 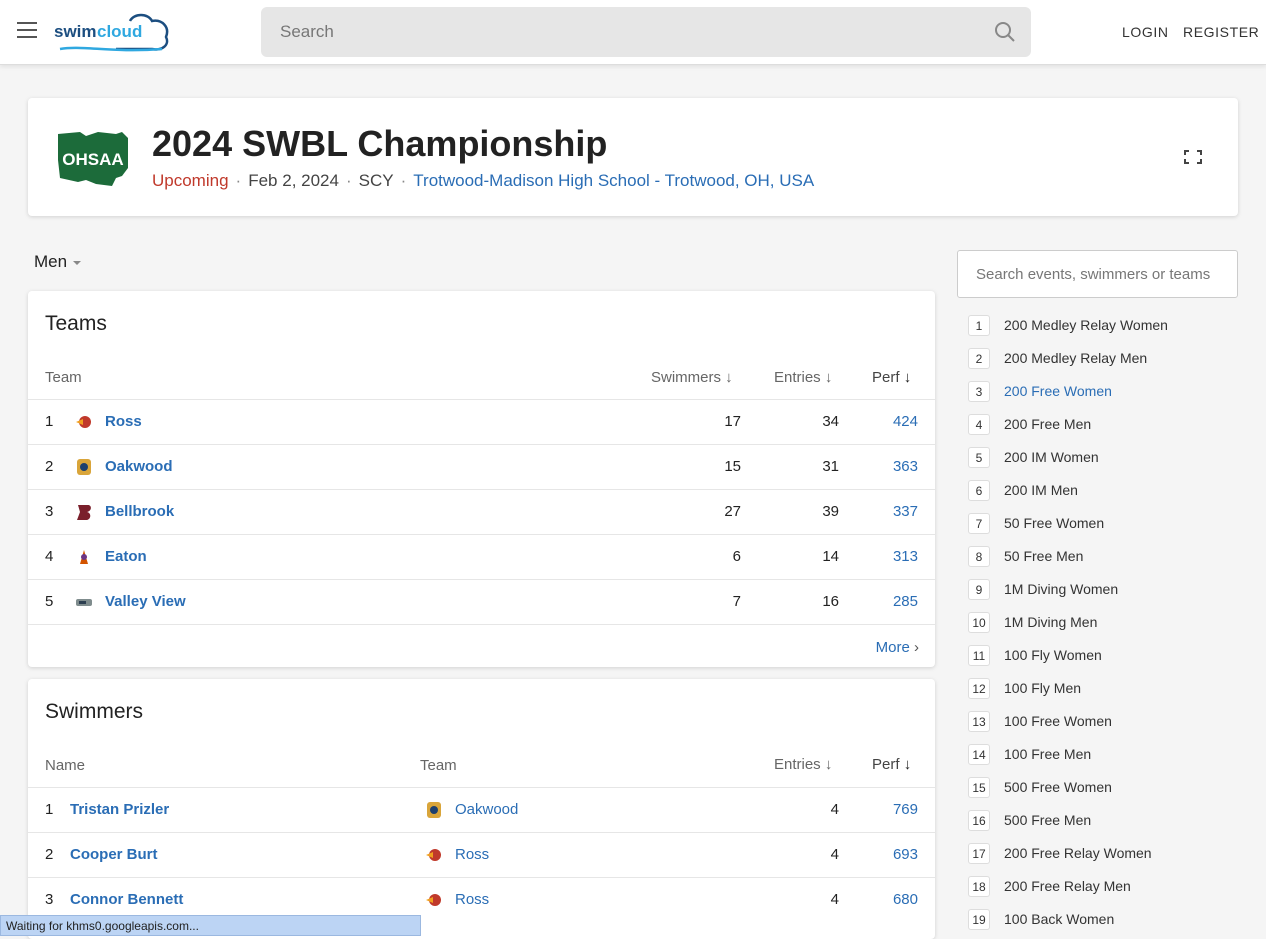 I want to click on event-name: 50 Free Women, so click(x=1054, y=523).